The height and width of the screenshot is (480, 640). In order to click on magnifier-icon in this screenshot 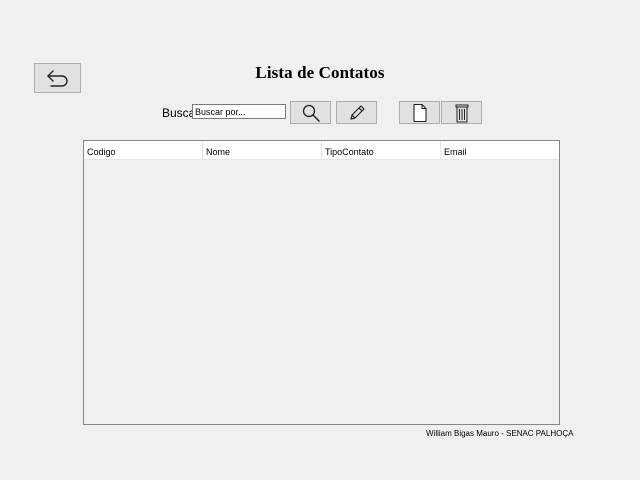, I will do `click(311, 113)`.